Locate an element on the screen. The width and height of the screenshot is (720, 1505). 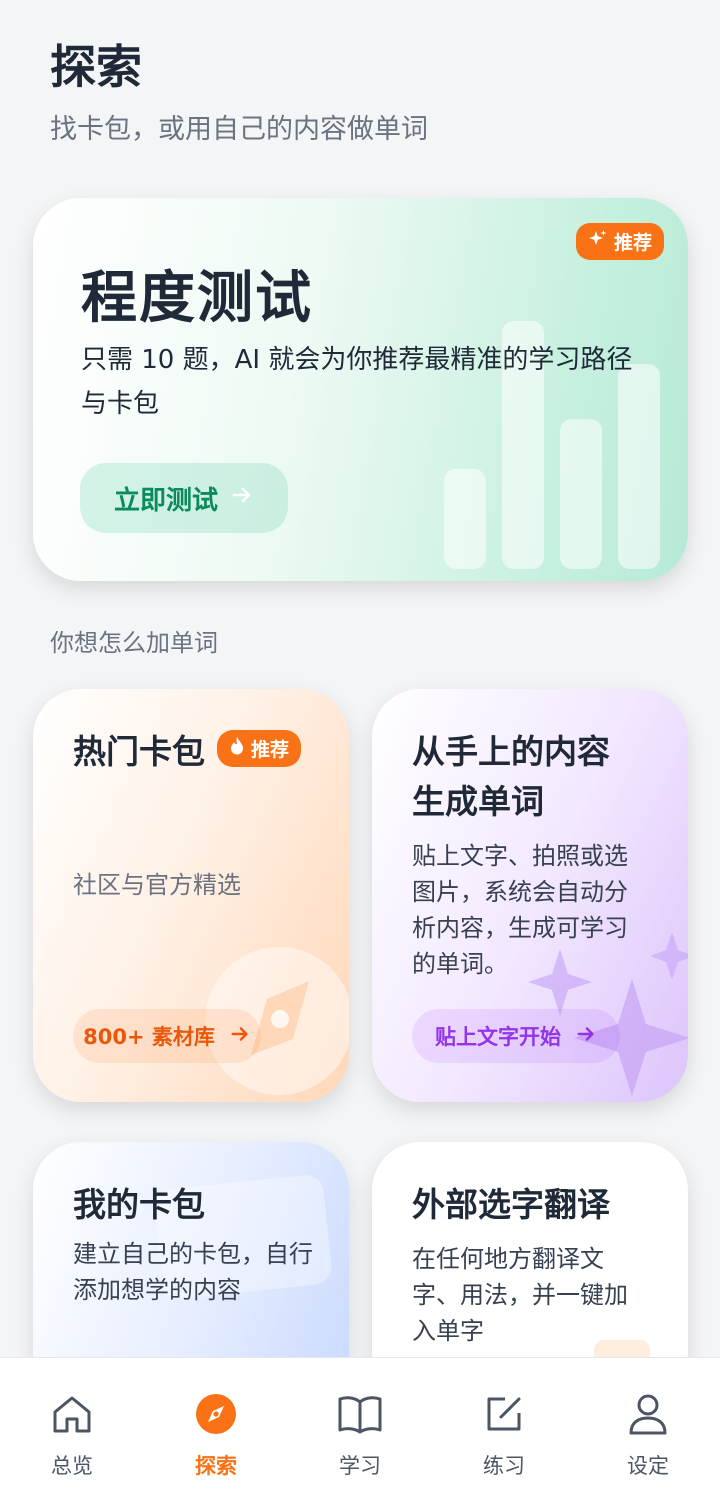
paste-text-label: 贴上文字开始 is located at coordinates (498, 1037).